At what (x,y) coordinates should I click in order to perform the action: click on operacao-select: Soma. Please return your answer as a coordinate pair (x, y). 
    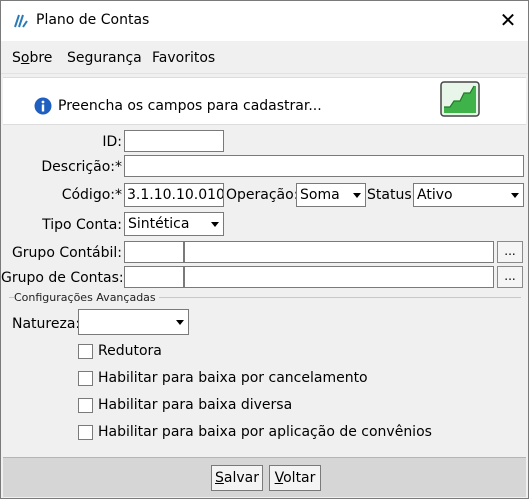
    Looking at the image, I should click on (331, 195).